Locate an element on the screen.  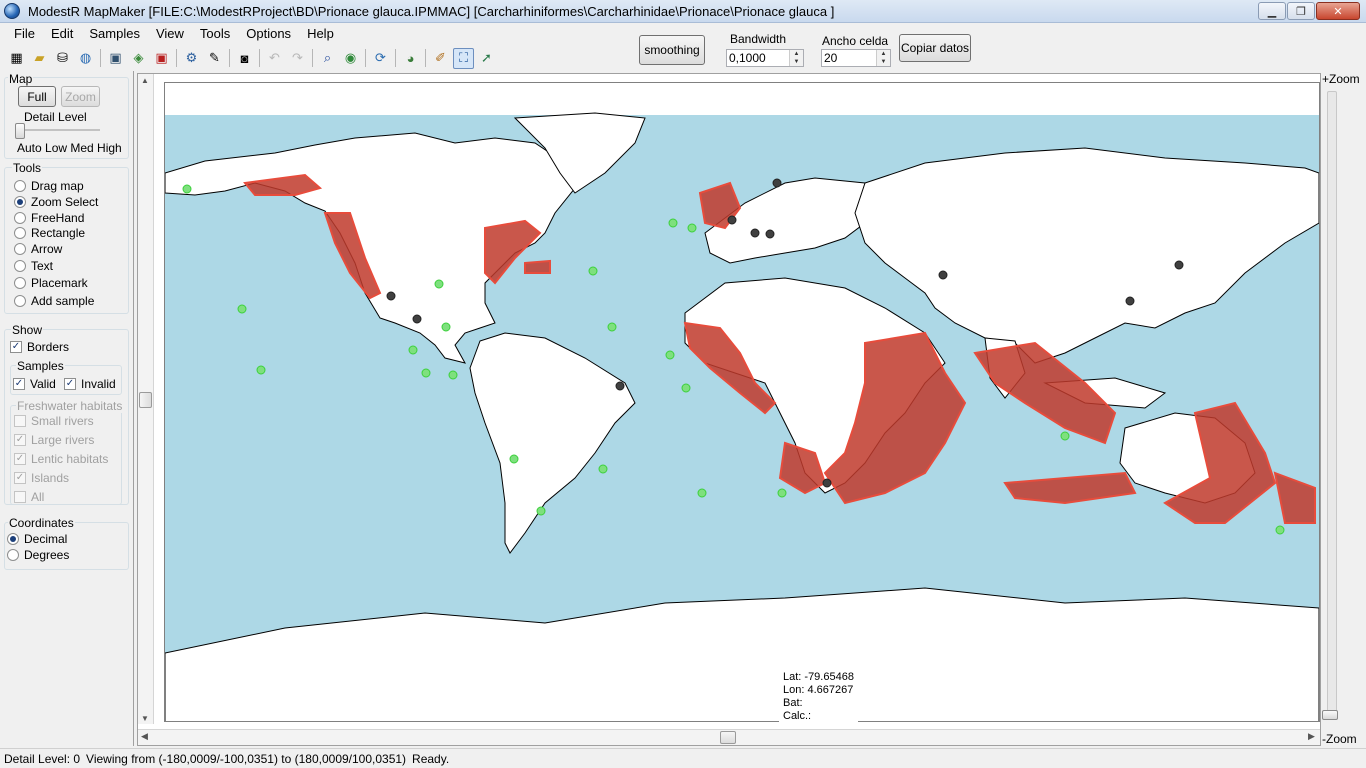
menu-options: Options is located at coordinates (268, 34).